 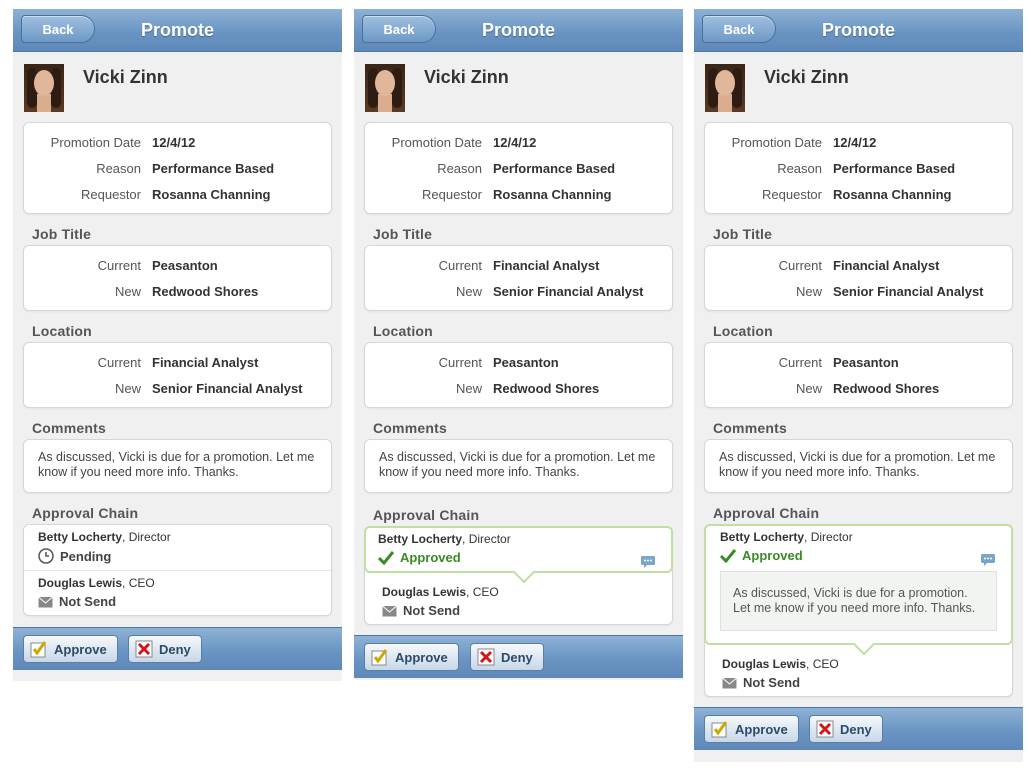 I want to click on job-new-value: Redwood Shores, so click(x=205, y=291).